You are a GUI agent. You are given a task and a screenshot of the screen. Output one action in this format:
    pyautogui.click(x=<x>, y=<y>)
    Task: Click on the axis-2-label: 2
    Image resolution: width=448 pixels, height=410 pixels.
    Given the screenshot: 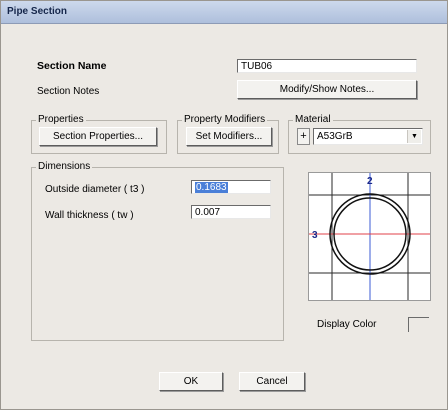 What is the action you would take?
    pyautogui.click(x=370, y=181)
    